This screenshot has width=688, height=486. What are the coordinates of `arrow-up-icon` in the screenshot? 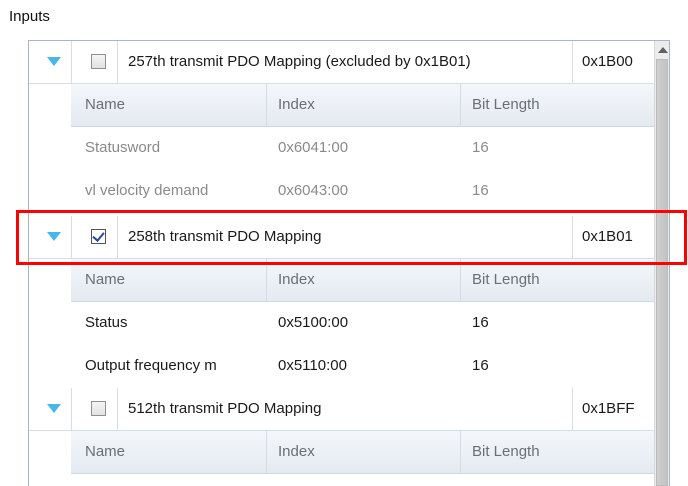 It's located at (662, 49).